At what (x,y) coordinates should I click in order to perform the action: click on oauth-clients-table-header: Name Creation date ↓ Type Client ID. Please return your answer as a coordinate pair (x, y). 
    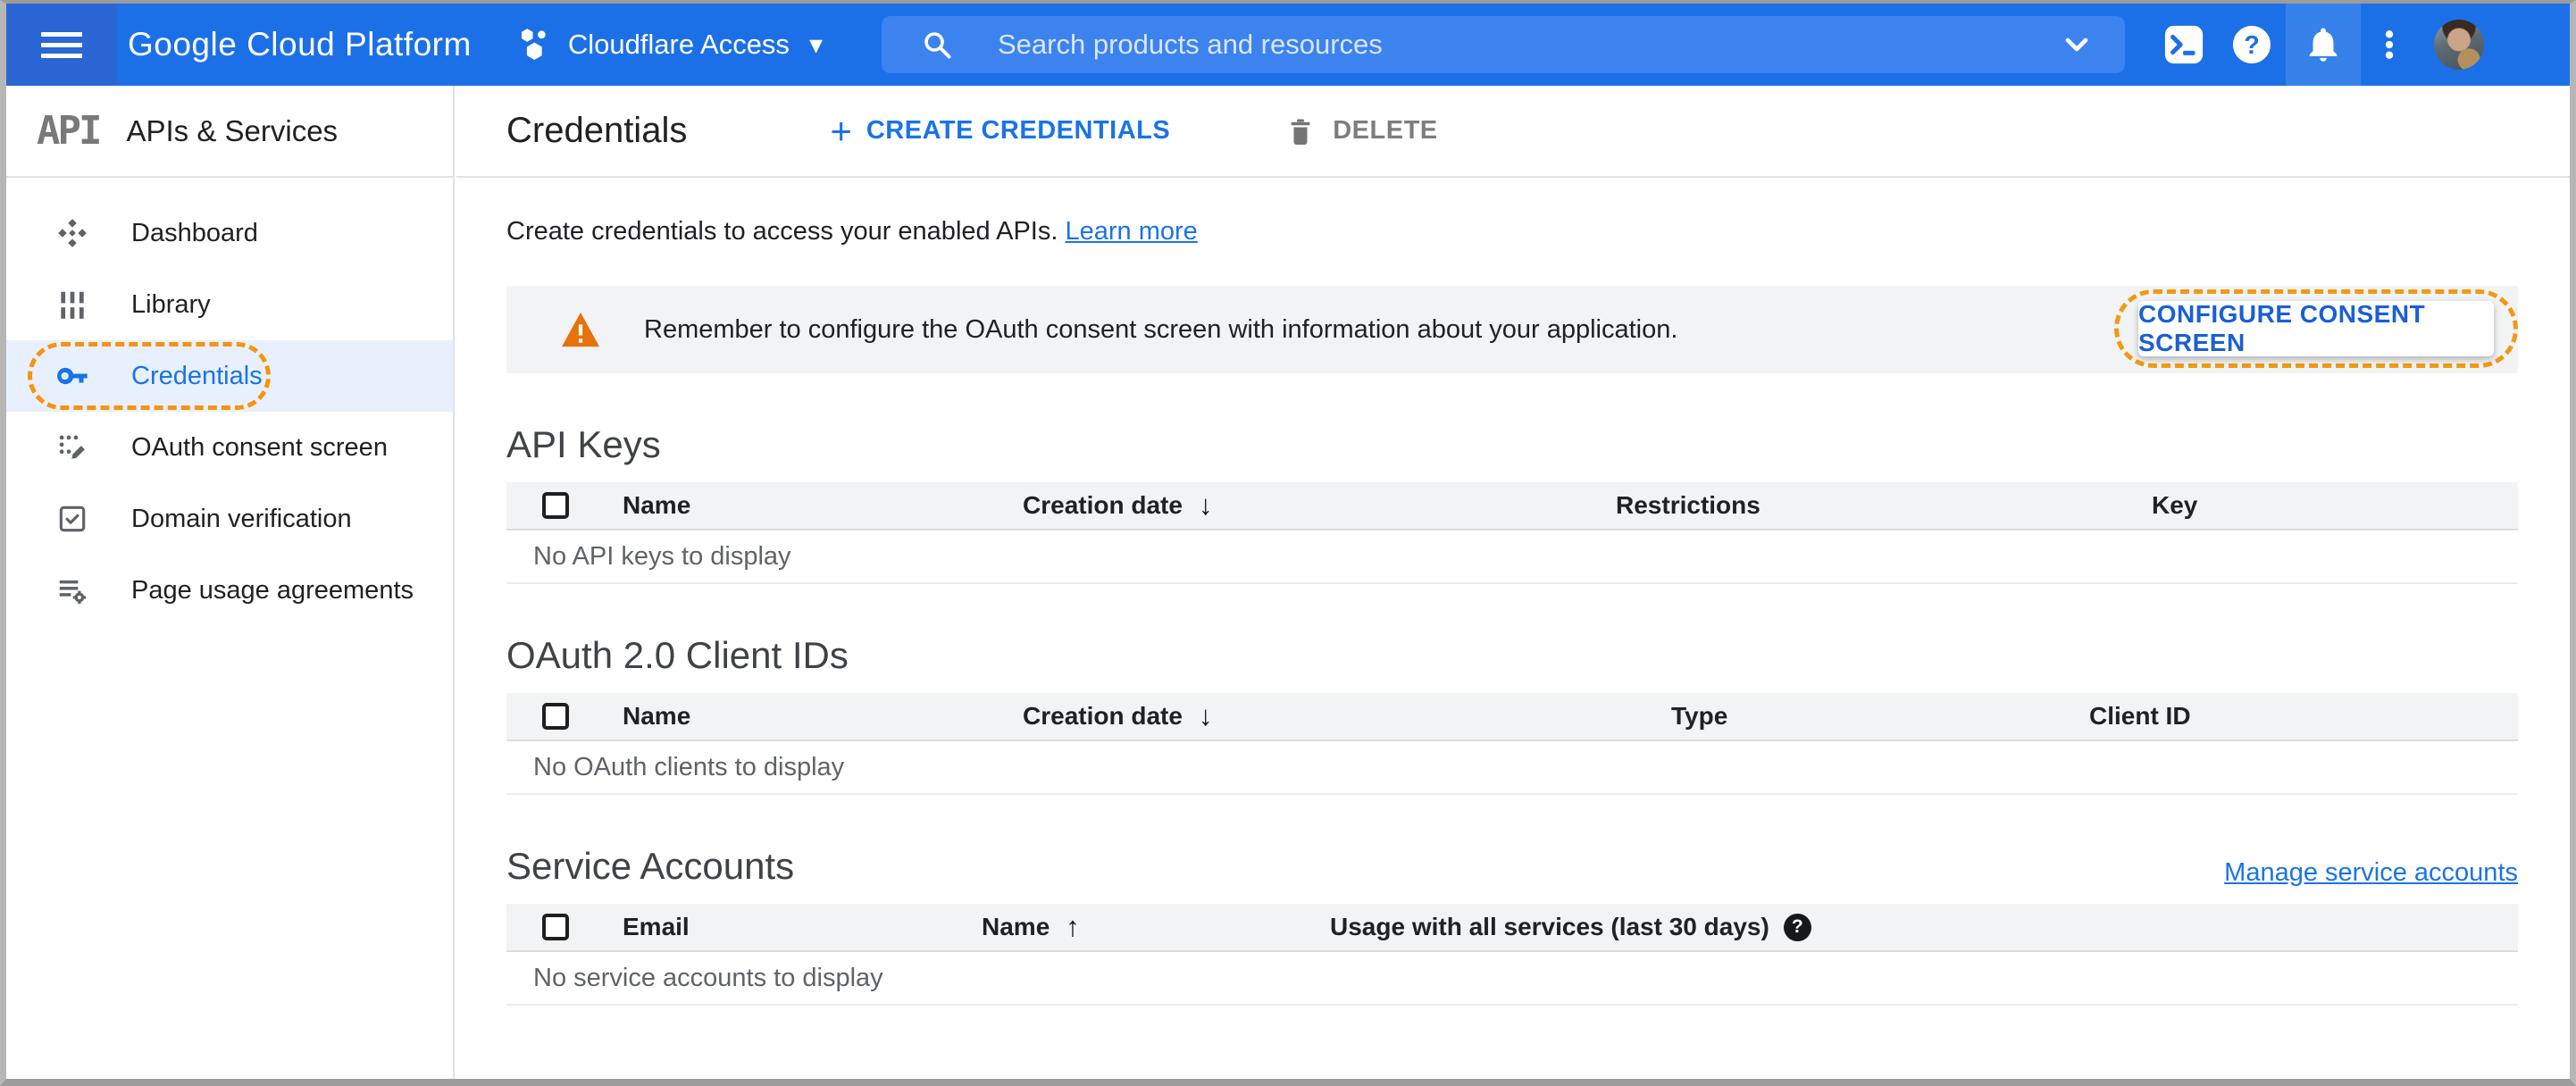
    Looking at the image, I should click on (1512, 717).